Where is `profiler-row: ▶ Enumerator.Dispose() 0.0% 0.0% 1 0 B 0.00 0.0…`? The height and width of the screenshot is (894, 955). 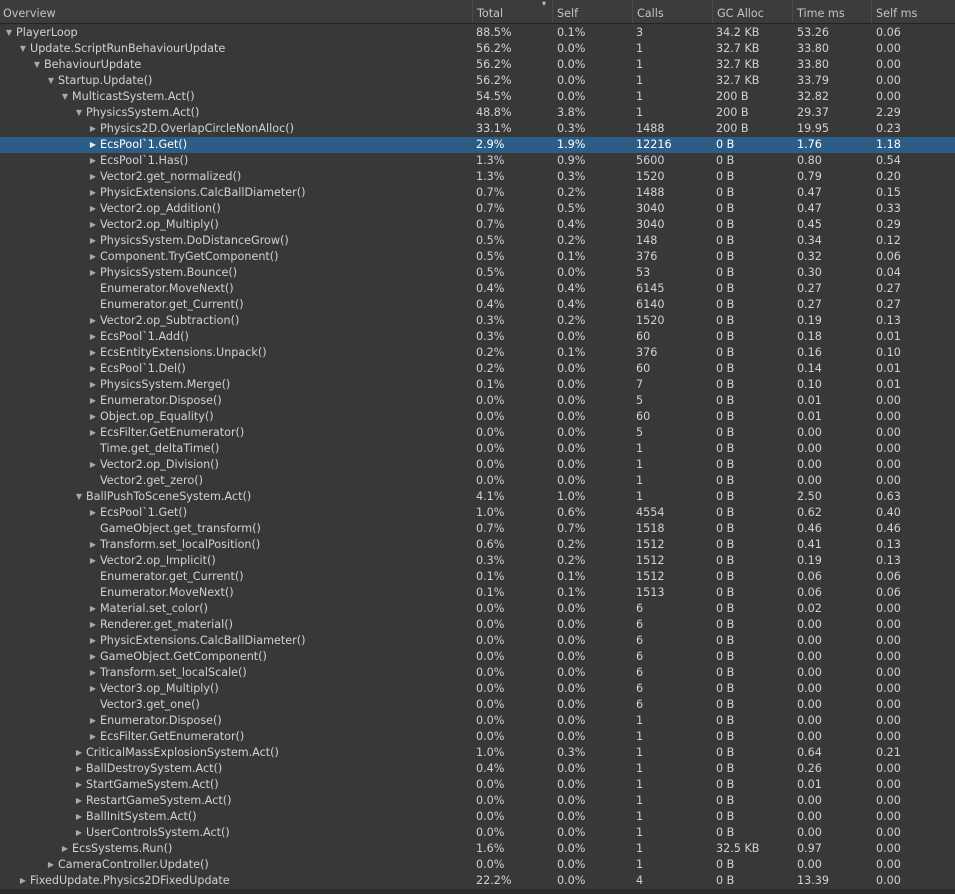
profiler-row: ▶ Enumerator.Dispose() 0.0% 0.0% 1 0 B 0.00 0.0… is located at coordinates (477, 721).